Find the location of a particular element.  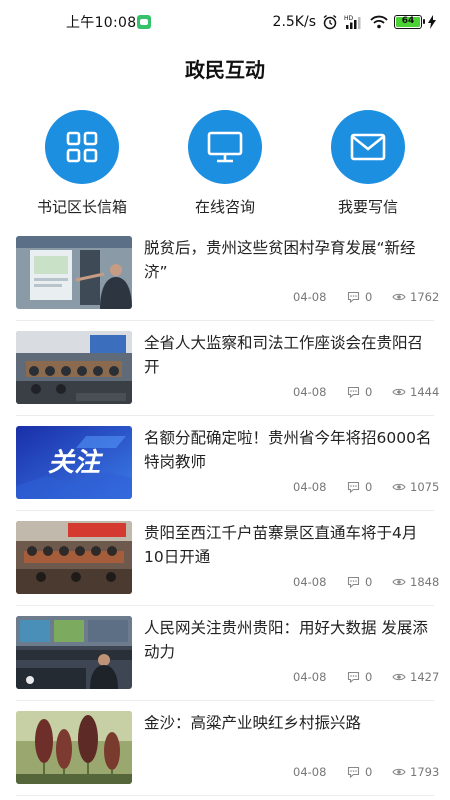

charging-icon is located at coordinates (432, 22).